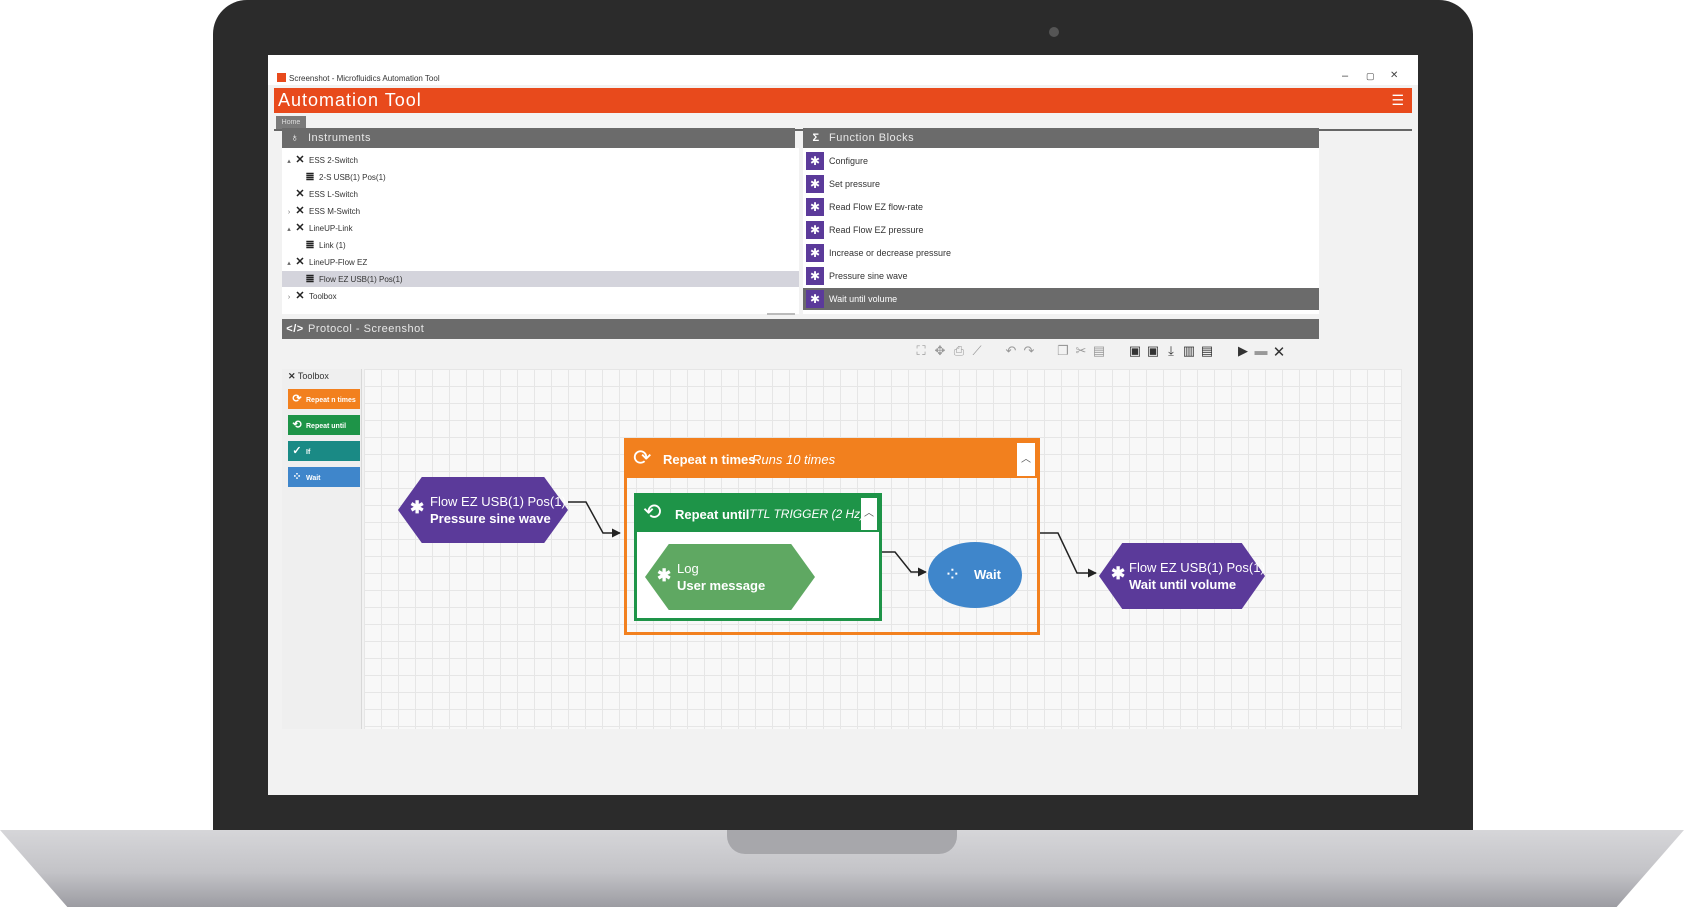 The width and height of the screenshot is (1684, 907). I want to click on paste-icon: ▤, so click(1099, 351).